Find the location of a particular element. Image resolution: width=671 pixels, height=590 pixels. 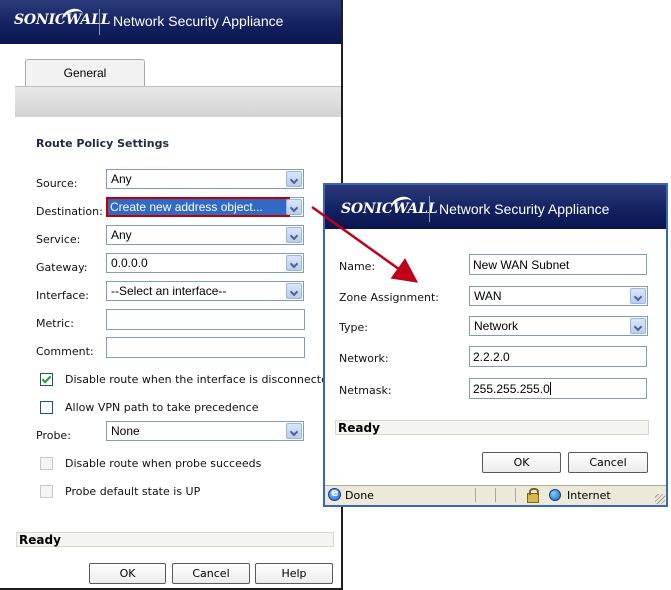

ie-page-icon is located at coordinates (334, 493).